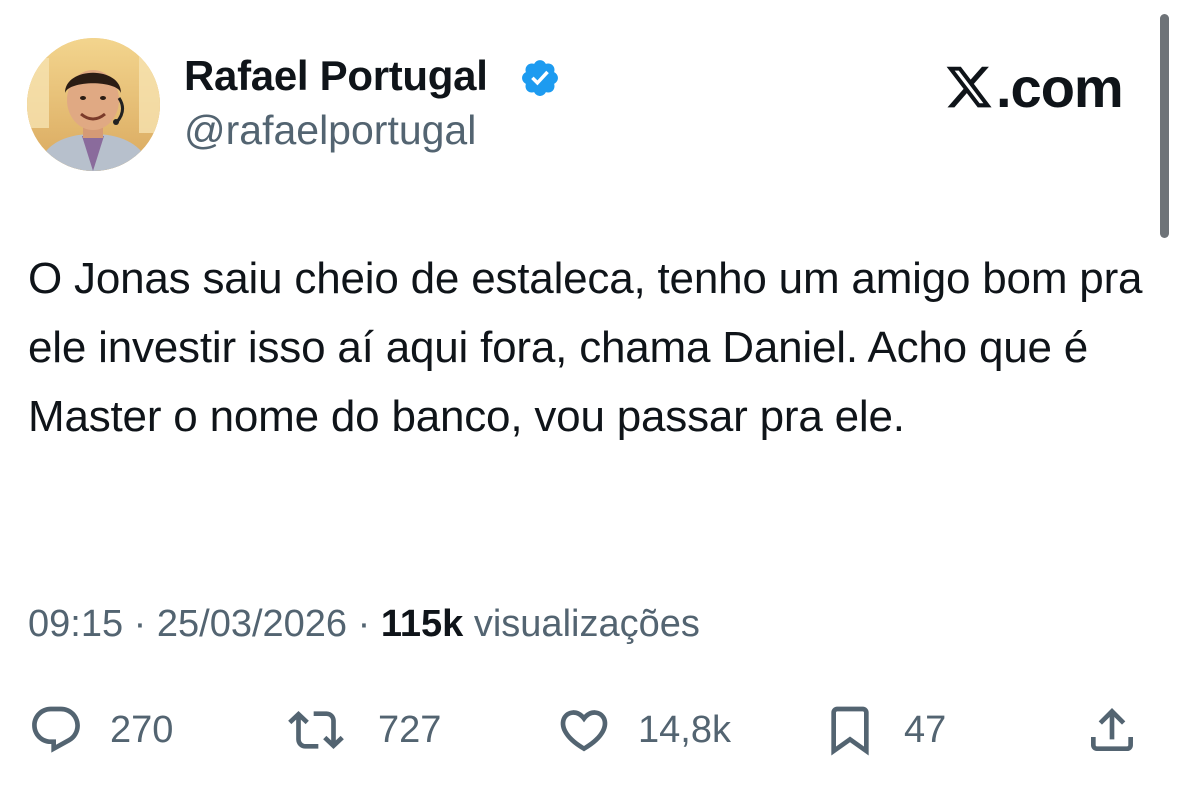 This screenshot has width=1179, height=786. Describe the element at coordinates (584, 731) in the screenshot. I see `heart-icon` at that location.